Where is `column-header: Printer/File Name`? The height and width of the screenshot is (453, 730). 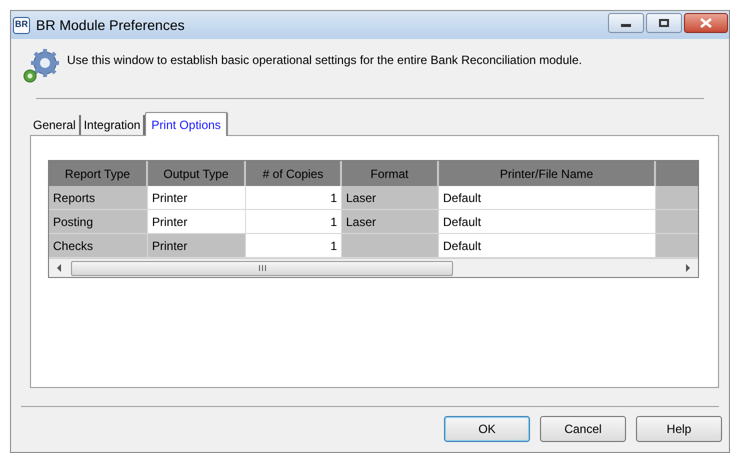 column-header: Printer/File Name is located at coordinates (547, 173).